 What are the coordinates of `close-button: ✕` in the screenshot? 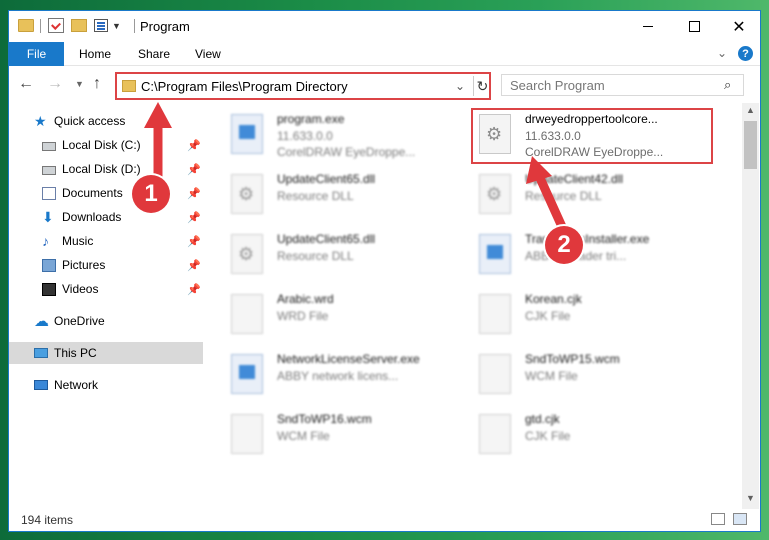 It's located at (739, 26).